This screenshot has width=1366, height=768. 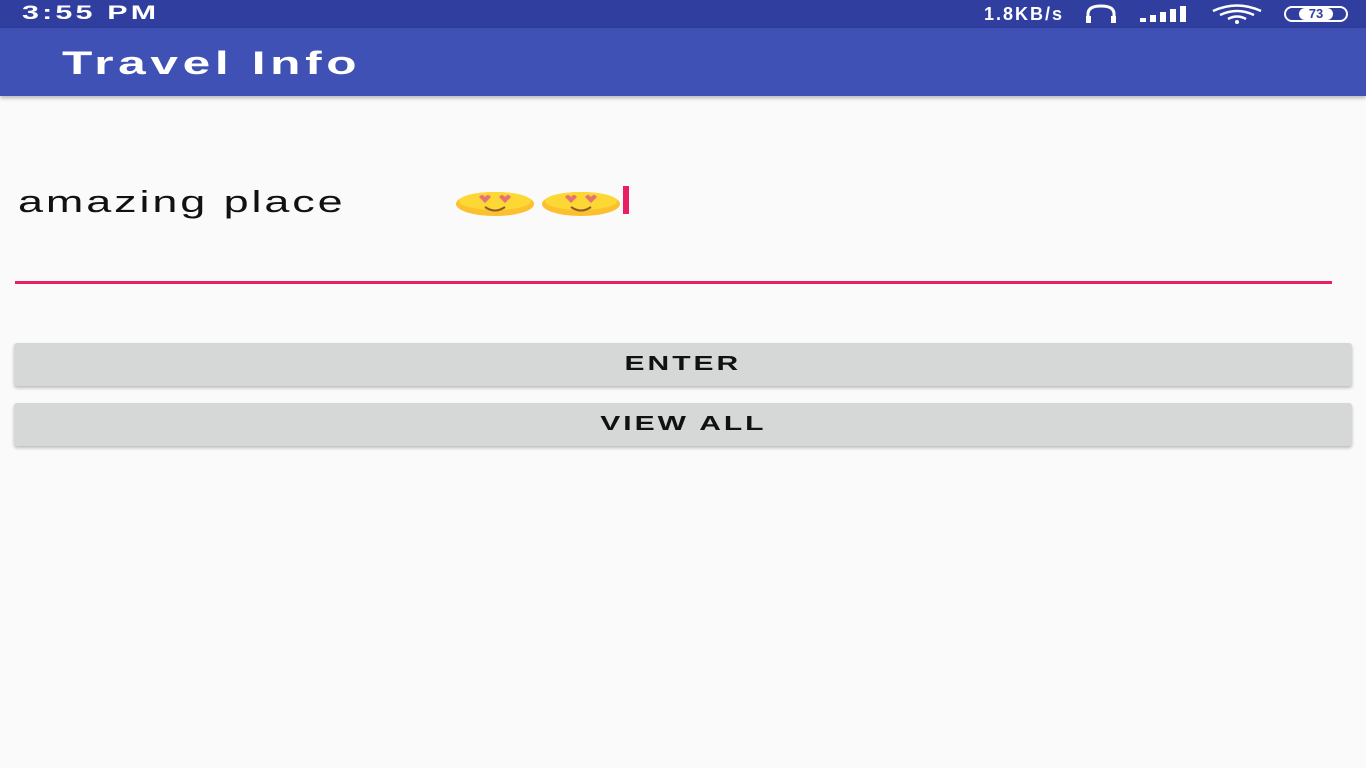 I want to click on network-speed: 1.8KB/s, so click(x=1023, y=13).